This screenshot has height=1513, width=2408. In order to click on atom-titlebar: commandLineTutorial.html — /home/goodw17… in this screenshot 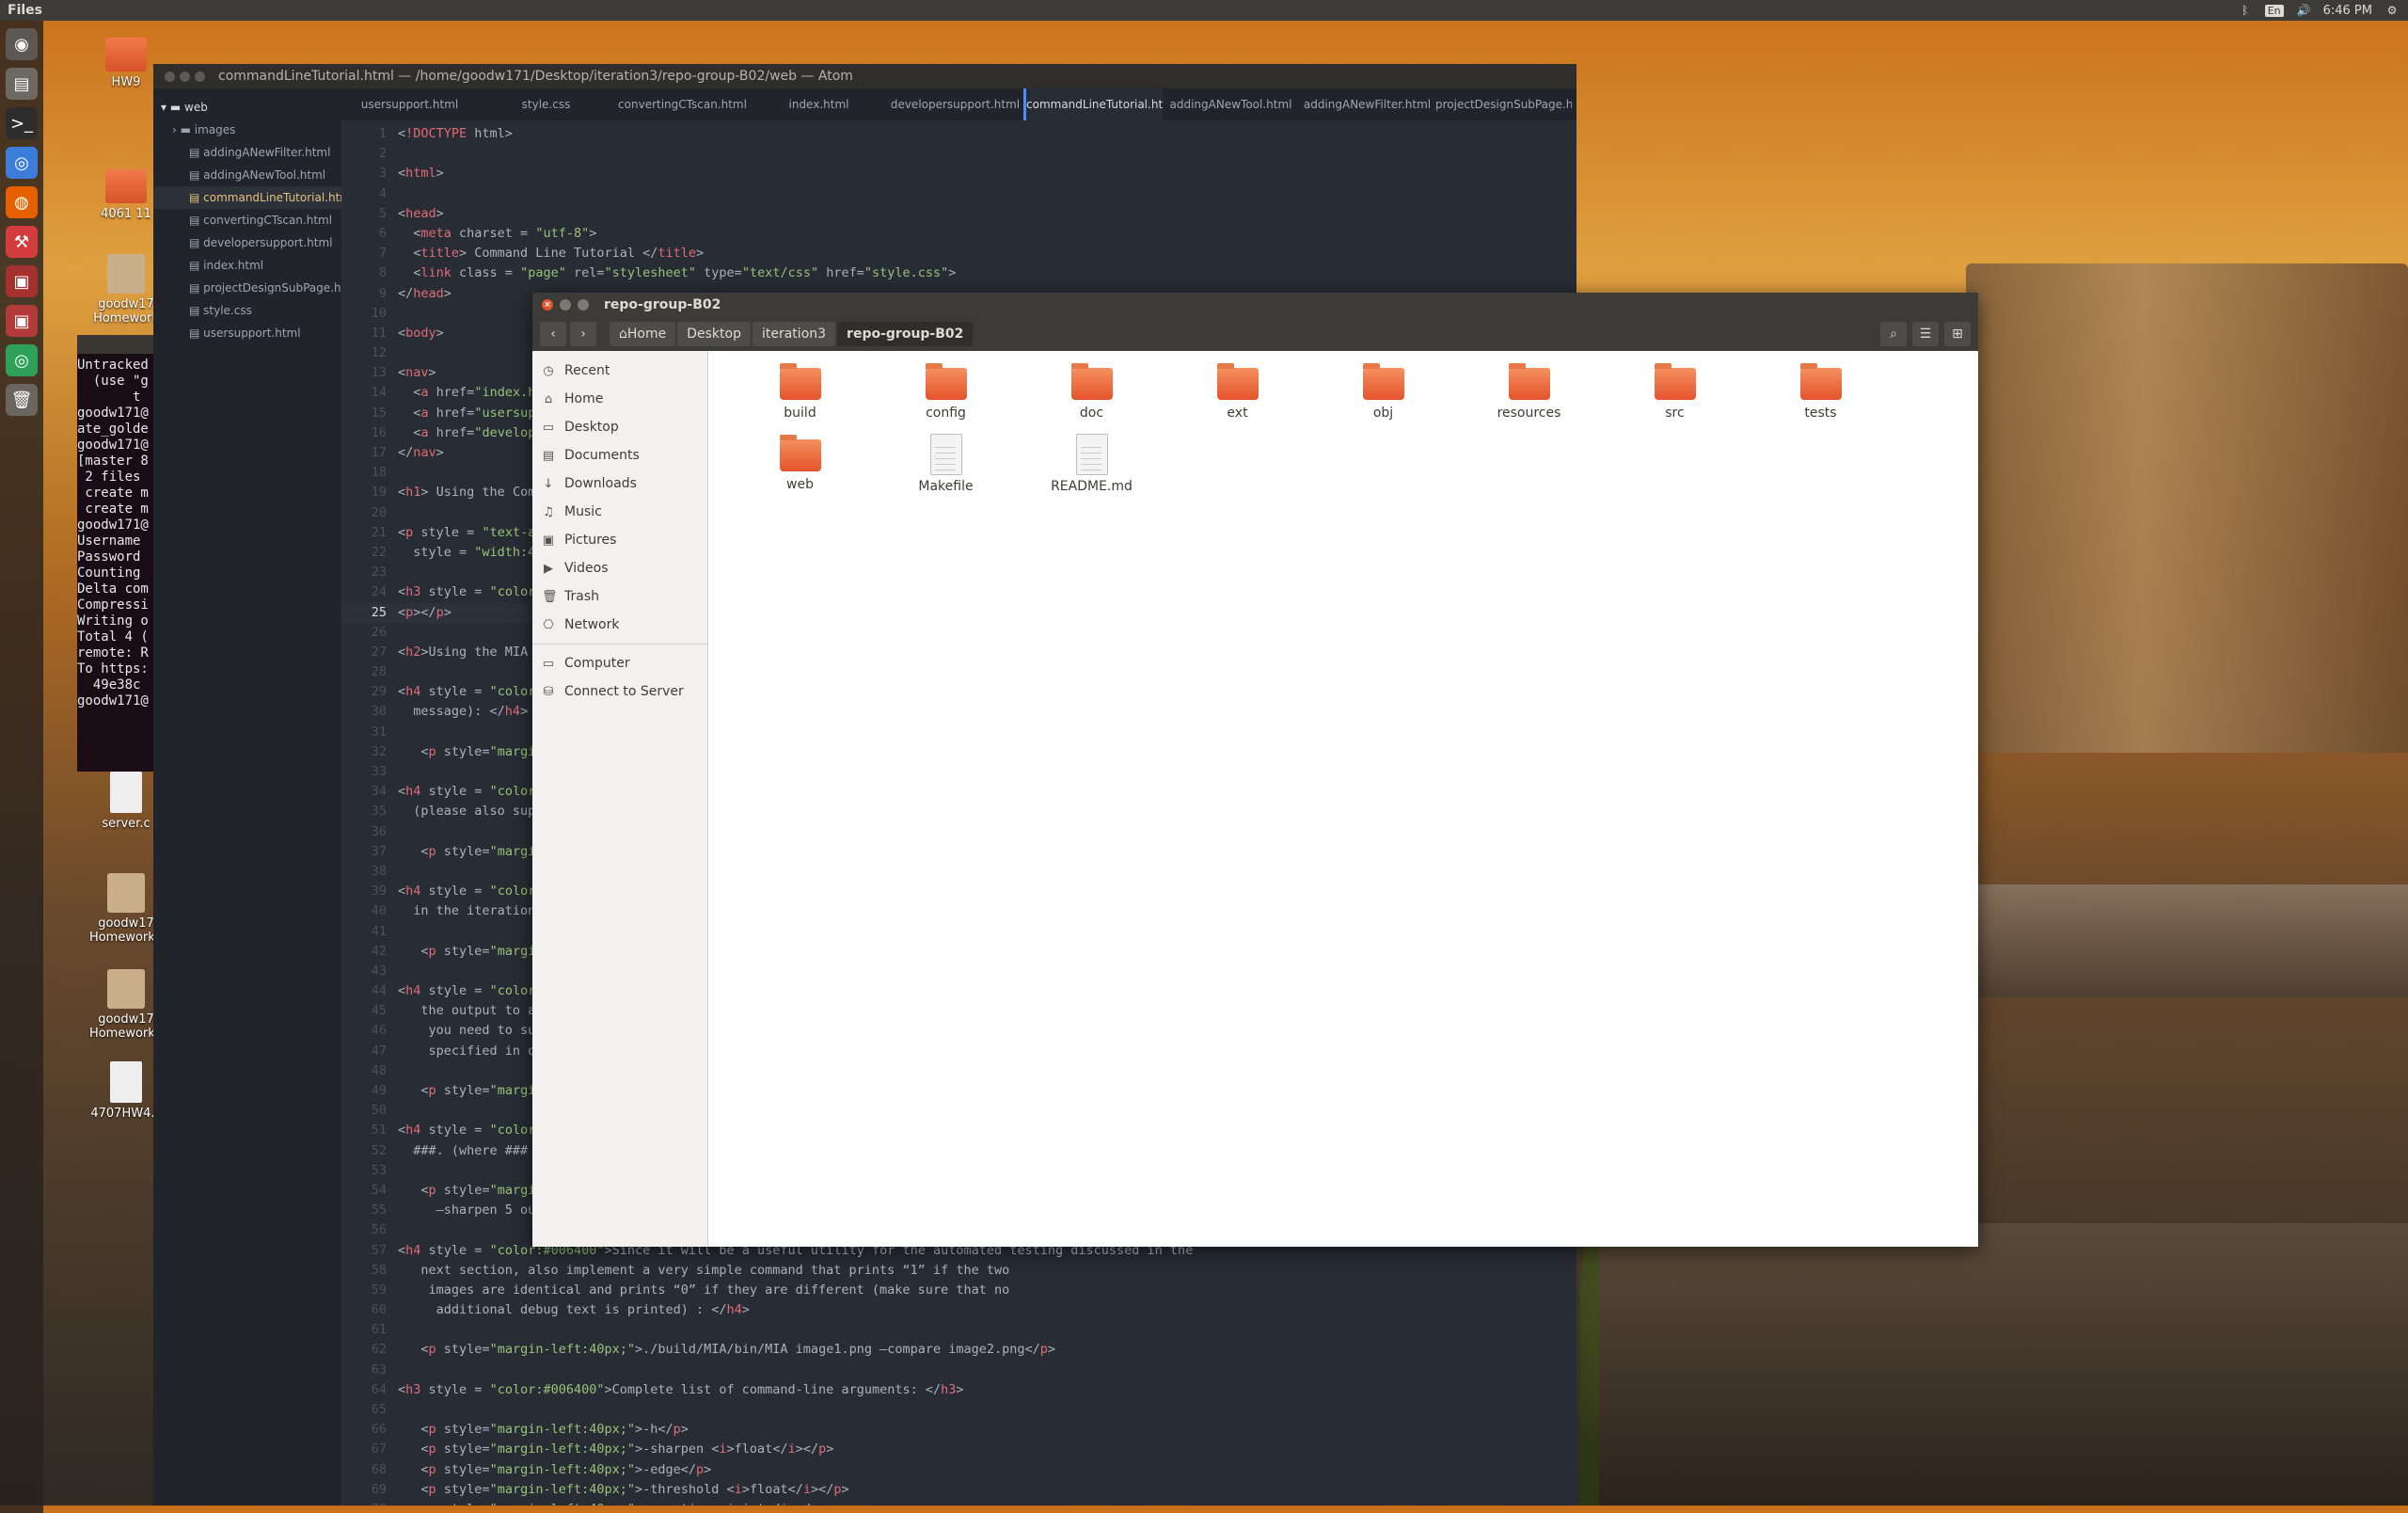, I will do `click(865, 76)`.